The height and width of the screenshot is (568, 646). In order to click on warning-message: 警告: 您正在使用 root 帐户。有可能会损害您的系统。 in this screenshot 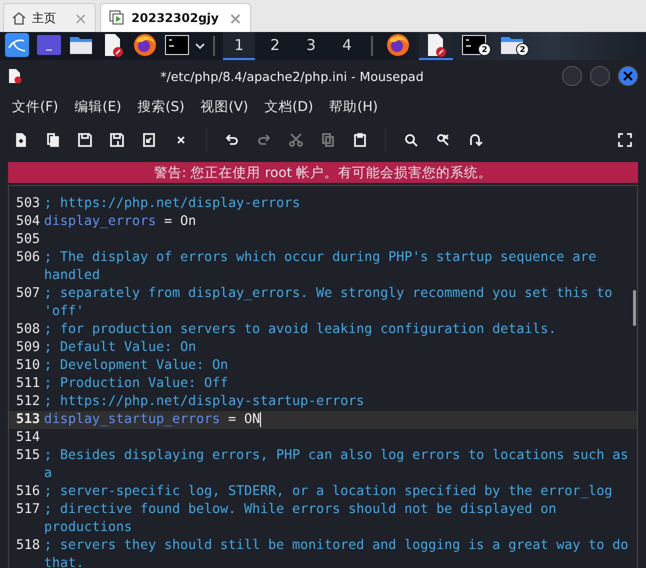, I will do `click(323, 172)`.